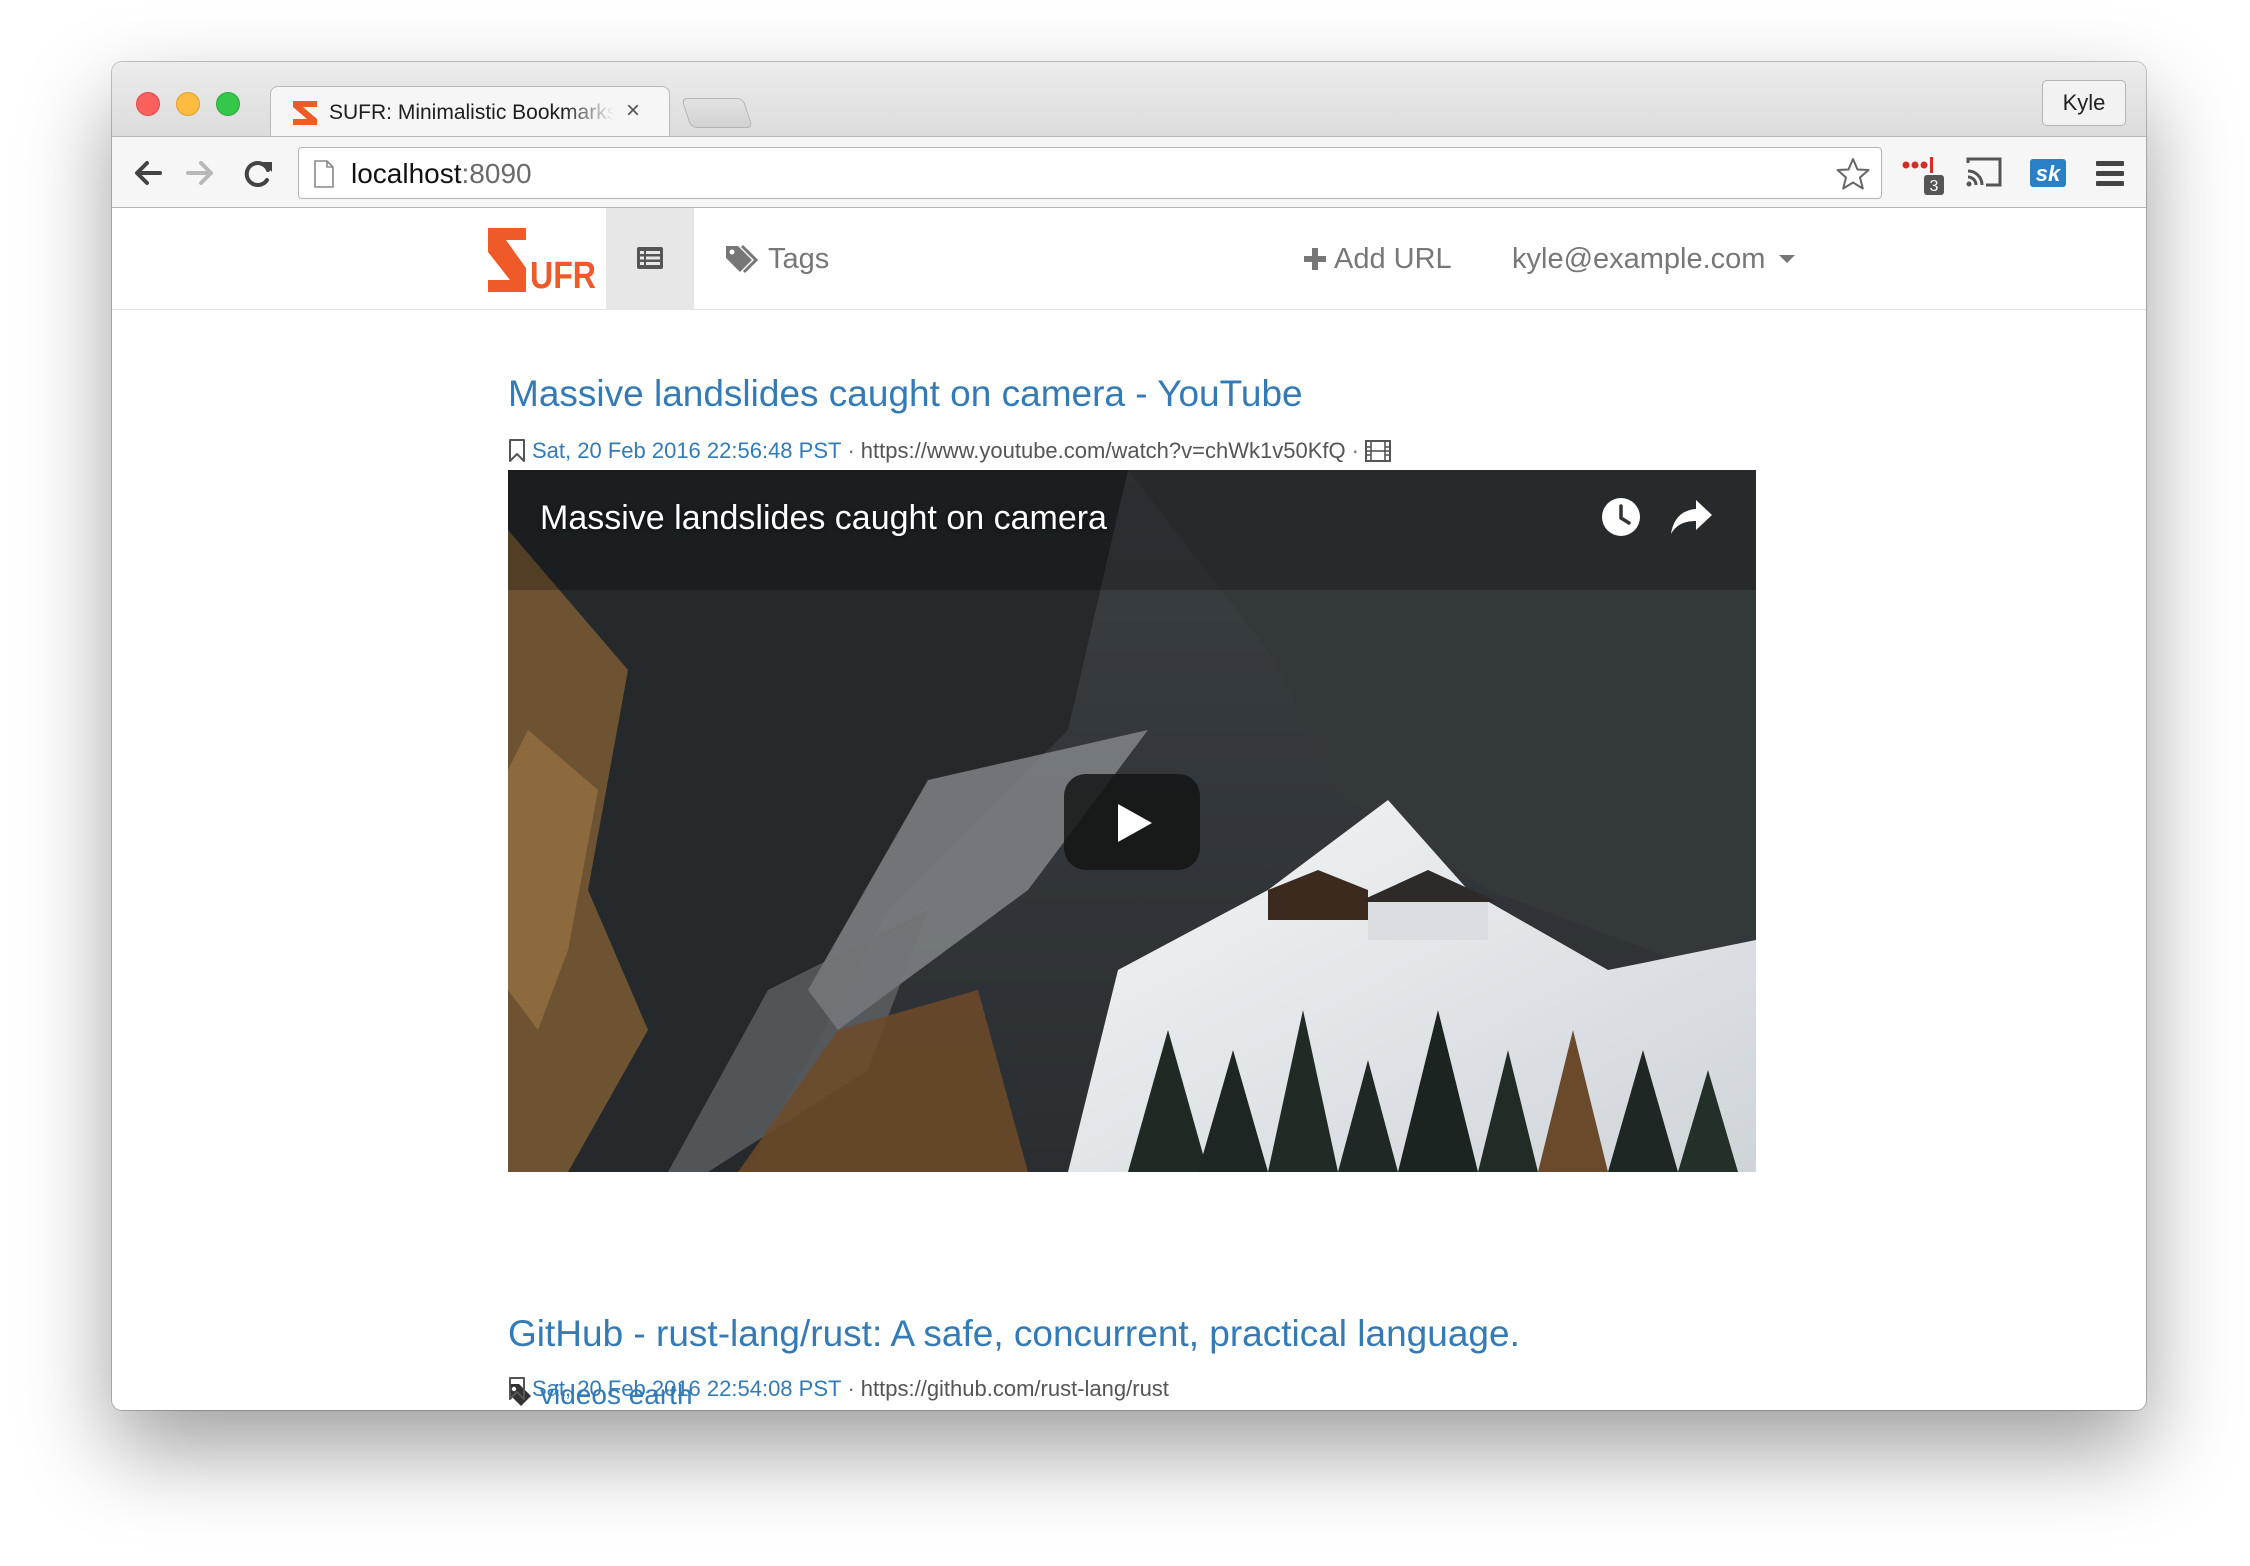 This screenshot has height=1566, width=2250. I want to click on nav-tags-link: Tags, so click(776, 259).